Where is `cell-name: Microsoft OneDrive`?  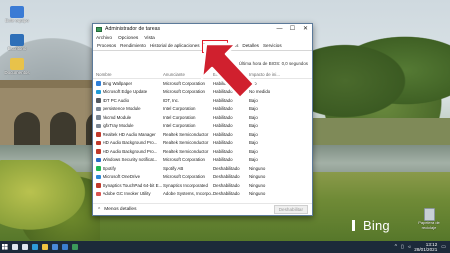 cell-name: Microsoft OneDrive is located at coordinates (128, 176).